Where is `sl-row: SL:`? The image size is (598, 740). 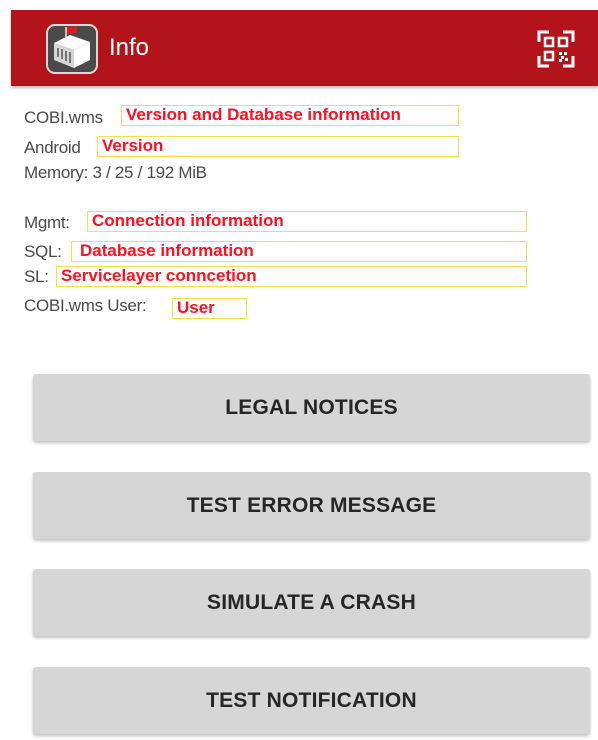 sl-row: SL: is located at coordinates (36, 276).